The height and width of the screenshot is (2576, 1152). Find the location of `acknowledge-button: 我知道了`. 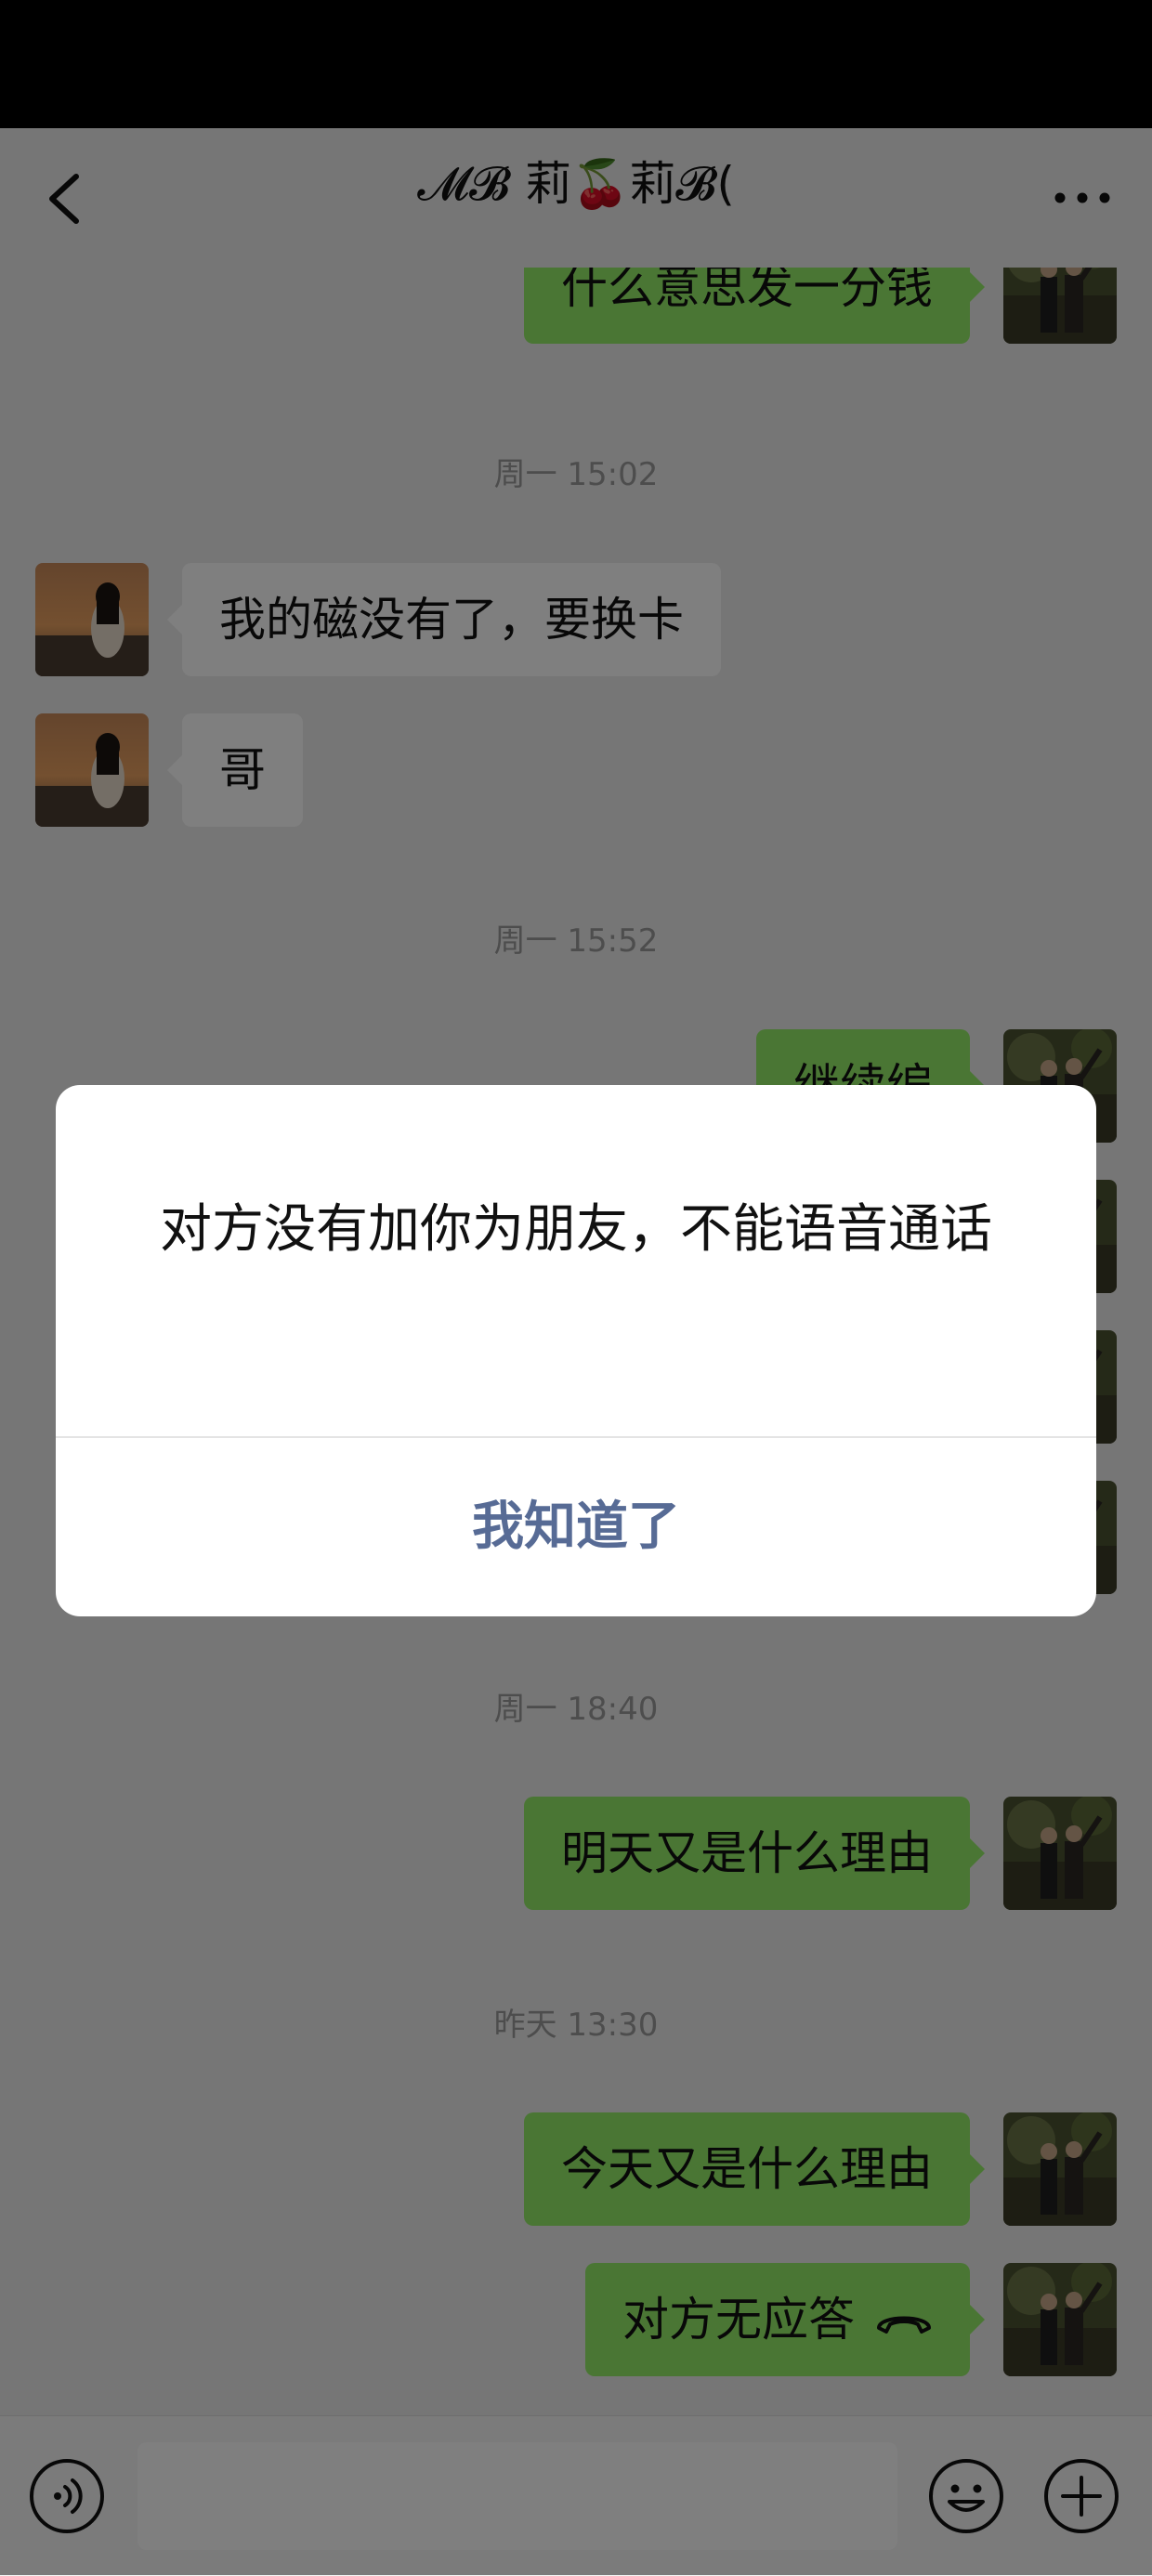

acknowledge-button: 我知道了 is located at coordinates (576, 1527).